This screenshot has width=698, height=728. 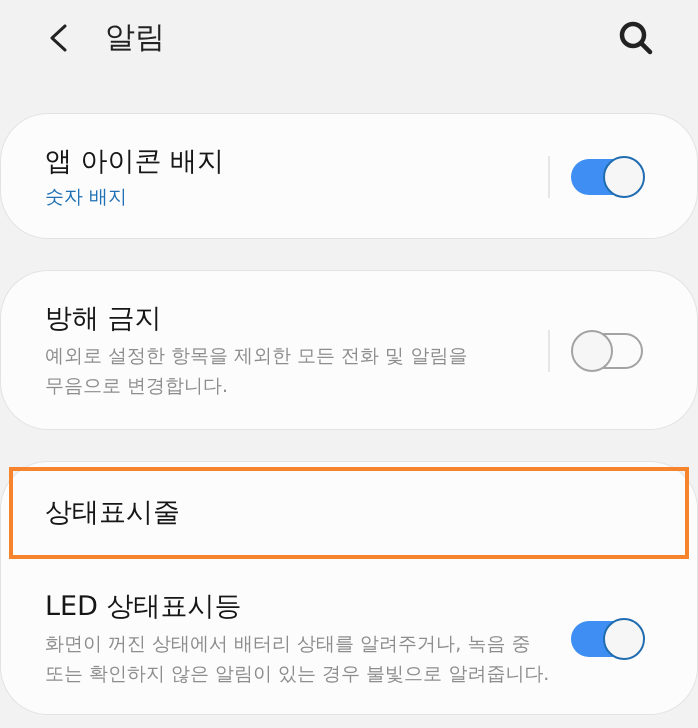 I want to click on back-icon, so click(x=58, y=38).